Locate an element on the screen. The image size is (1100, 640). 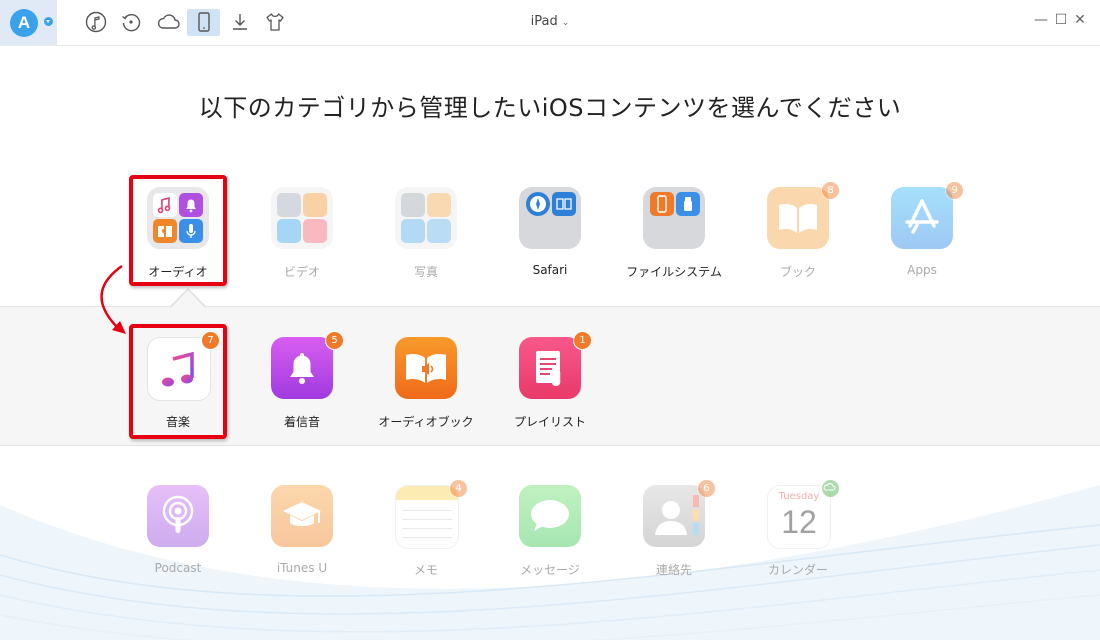
notes-icon is located at coordinates (427, 517).